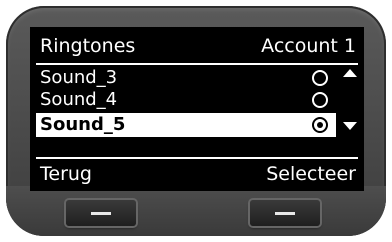  Describe the element at coordinates (197, 64) in the screenshot. I see `header-divider` at that location.